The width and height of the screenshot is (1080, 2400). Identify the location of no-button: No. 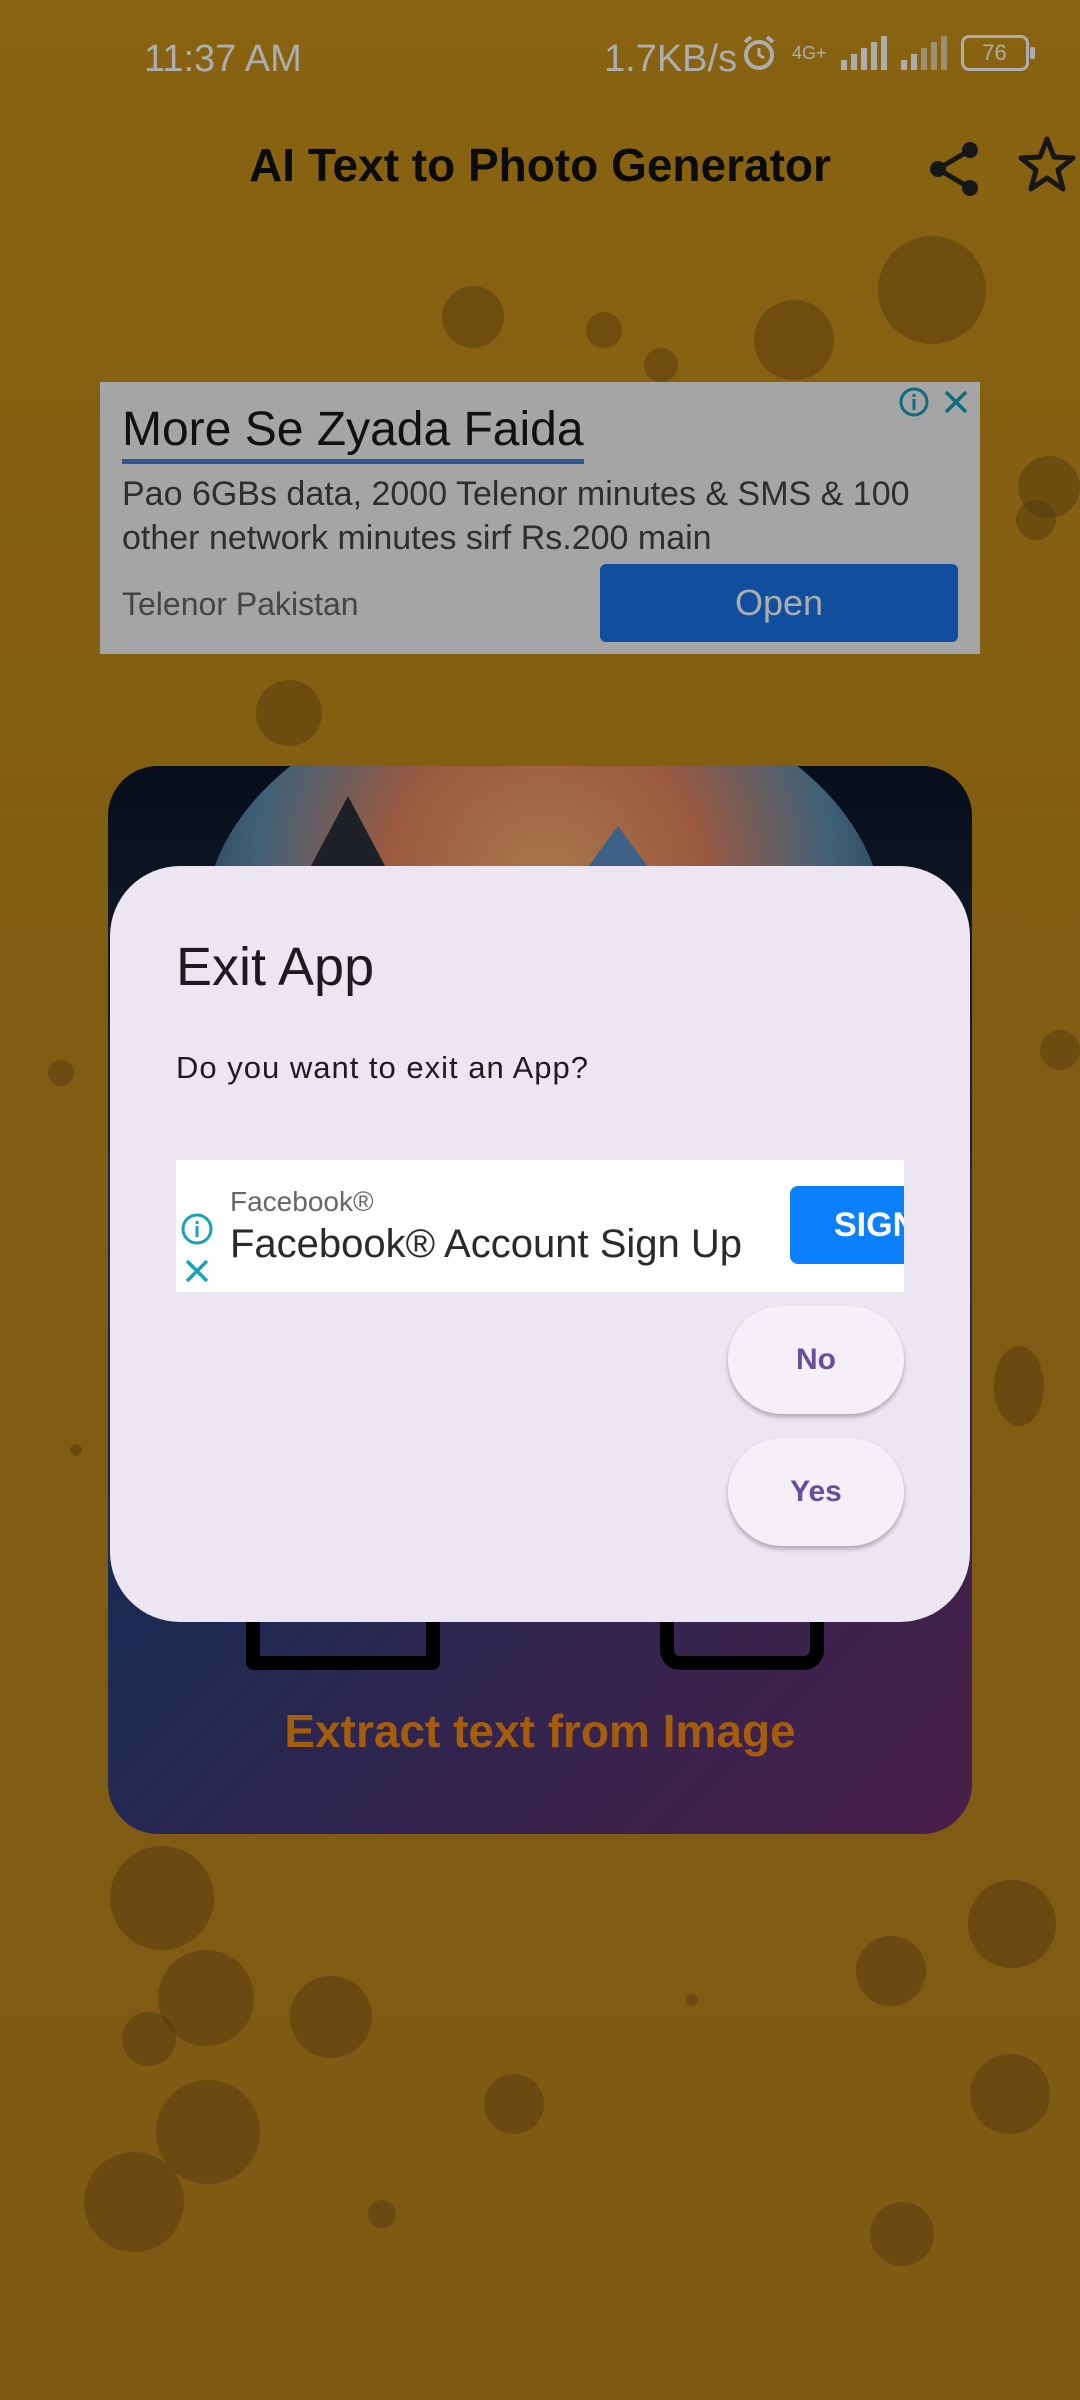
(816, 1360).